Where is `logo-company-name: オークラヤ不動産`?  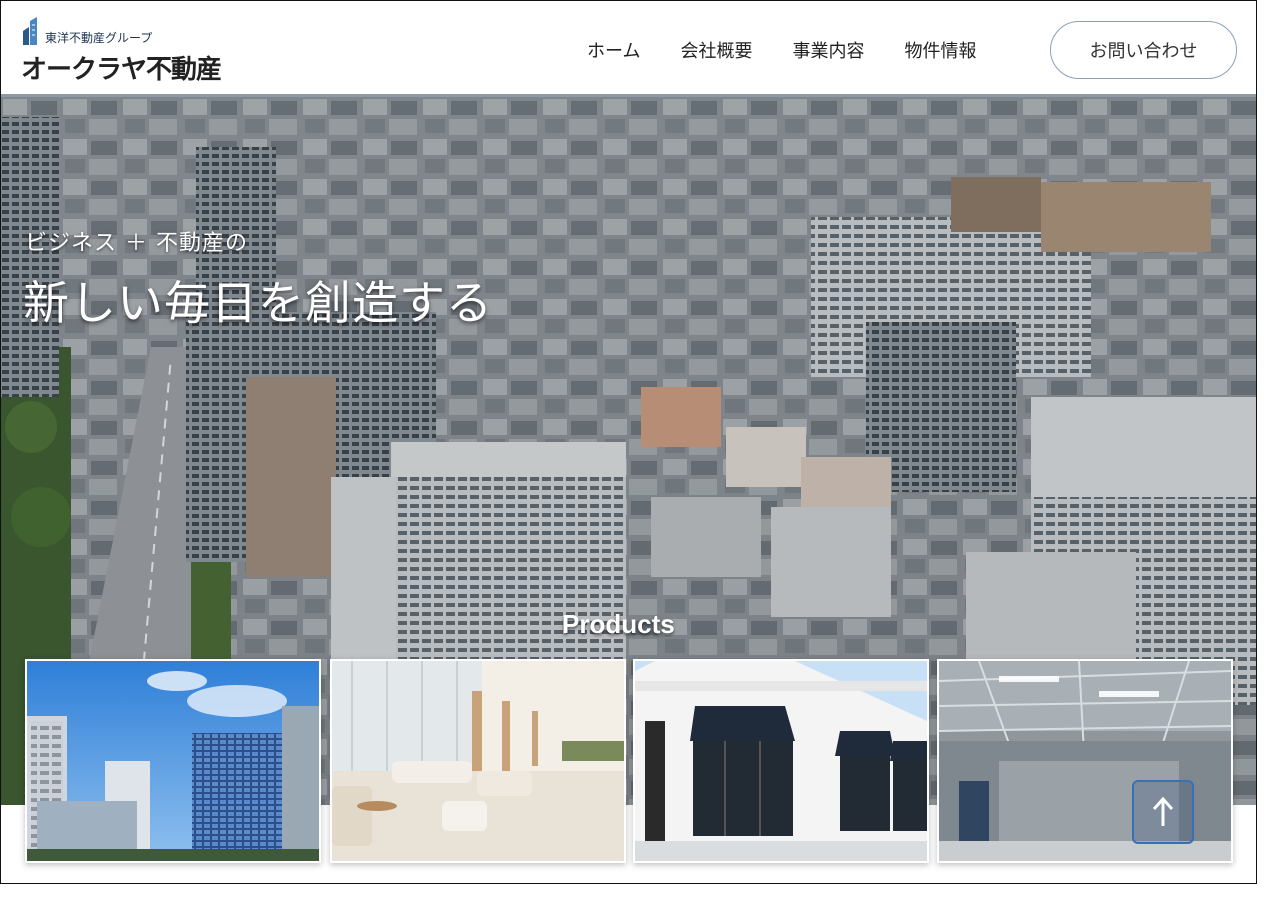 logo-company-name: オークラヤ不動産 is located at coordinates (121, 70).